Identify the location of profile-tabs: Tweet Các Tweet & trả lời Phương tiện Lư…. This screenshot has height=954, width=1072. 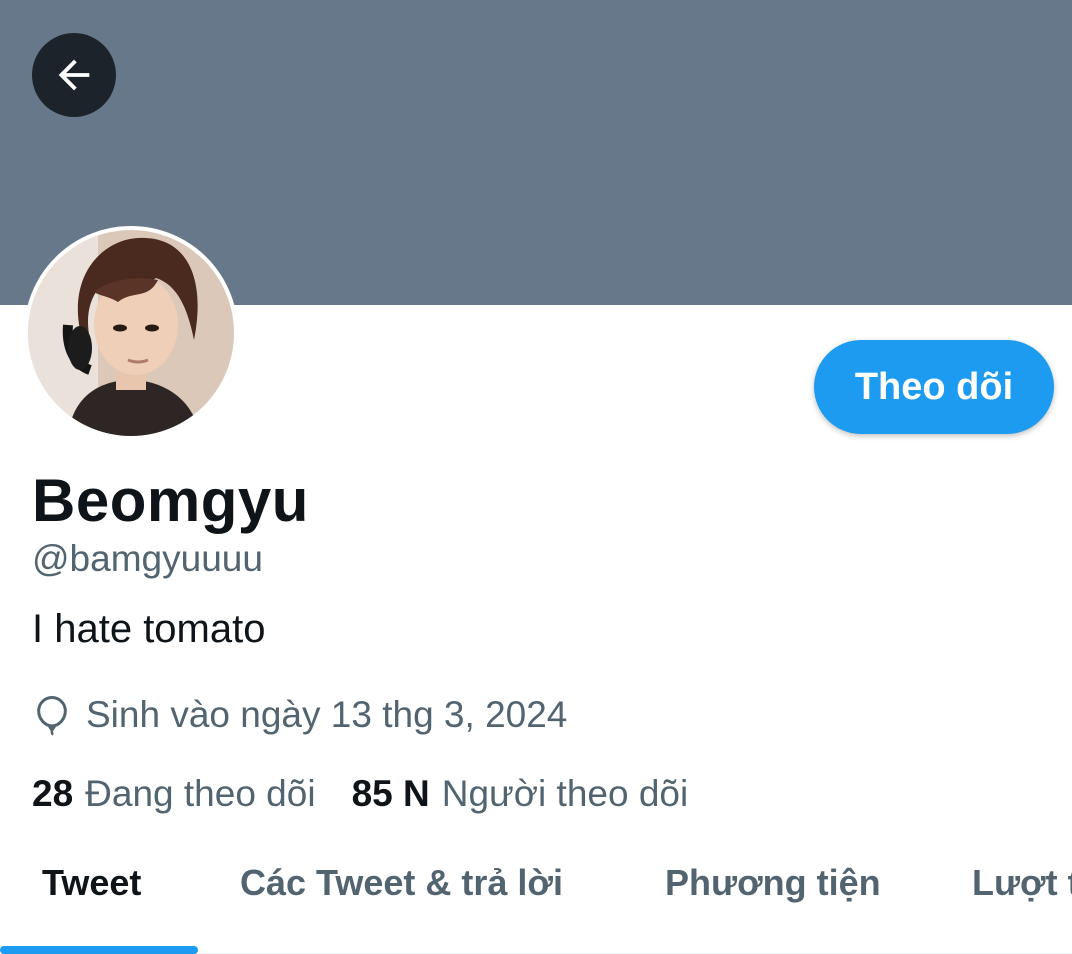
(536, 897).